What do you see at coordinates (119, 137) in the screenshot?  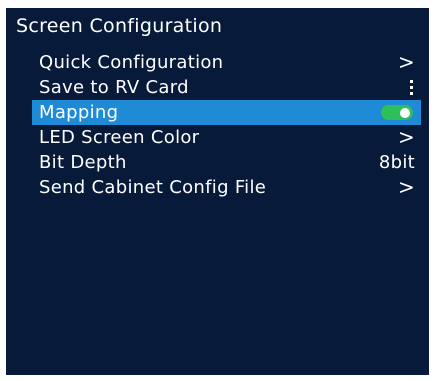 I see `menu-item-label: LED Screen Color` at bounding box center [119, 137].